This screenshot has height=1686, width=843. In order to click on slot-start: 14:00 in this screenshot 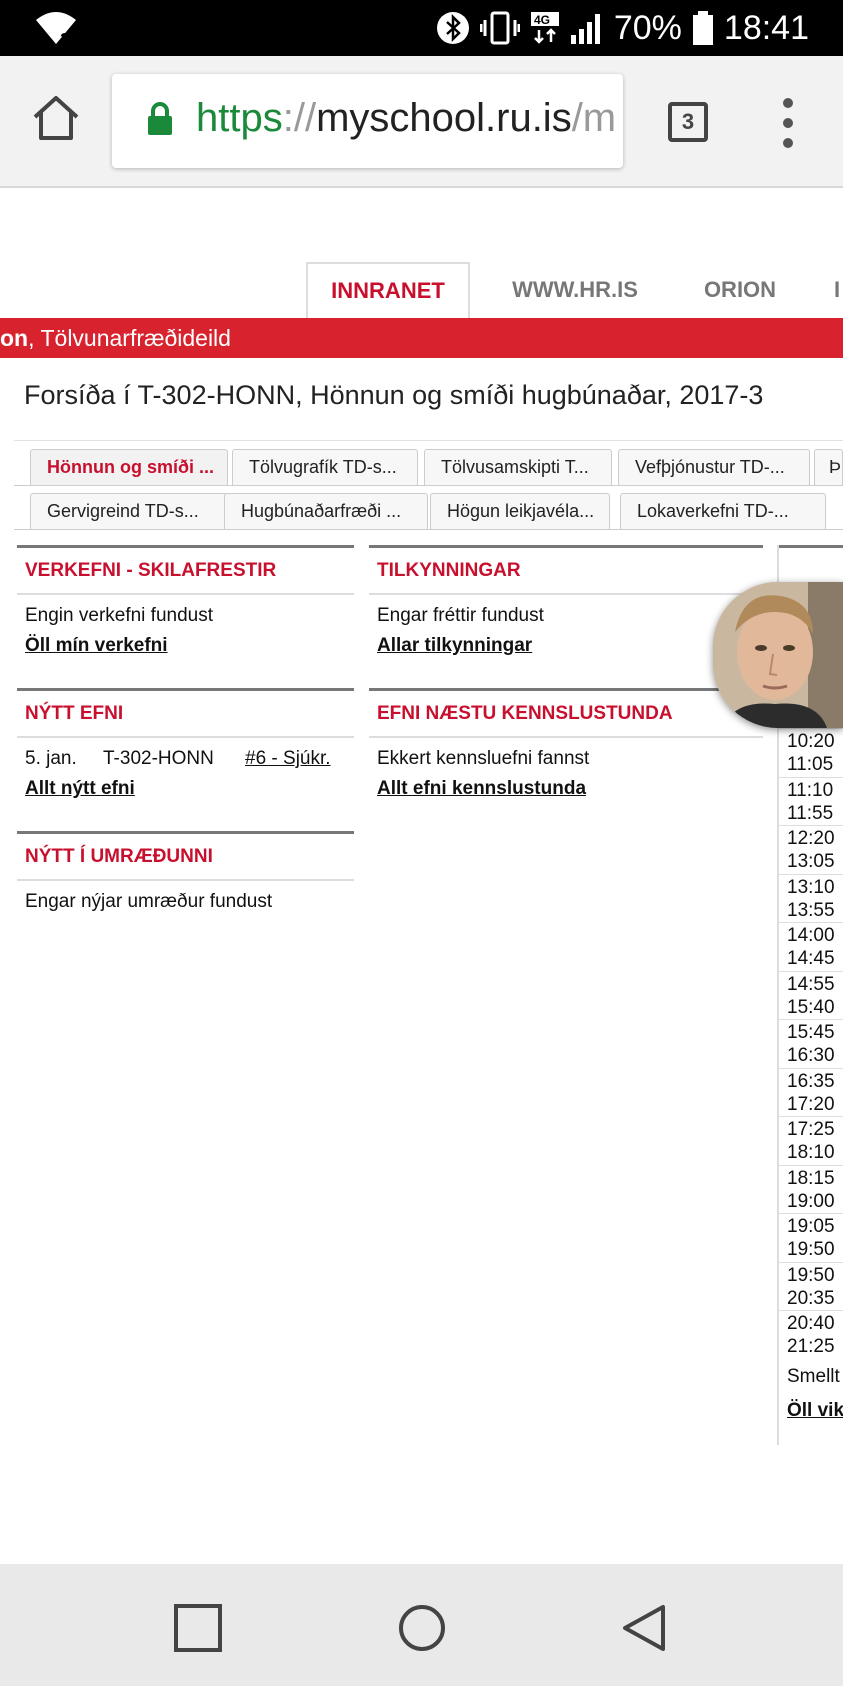, I will do `click(811, 935)`.